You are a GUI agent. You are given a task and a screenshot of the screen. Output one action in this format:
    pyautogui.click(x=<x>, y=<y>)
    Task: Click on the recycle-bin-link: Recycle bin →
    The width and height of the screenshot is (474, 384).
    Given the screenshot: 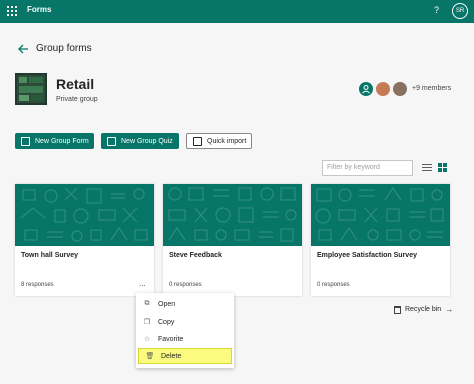 What is the action you would take?
    pyautogui.click(x=423, y=309)
    